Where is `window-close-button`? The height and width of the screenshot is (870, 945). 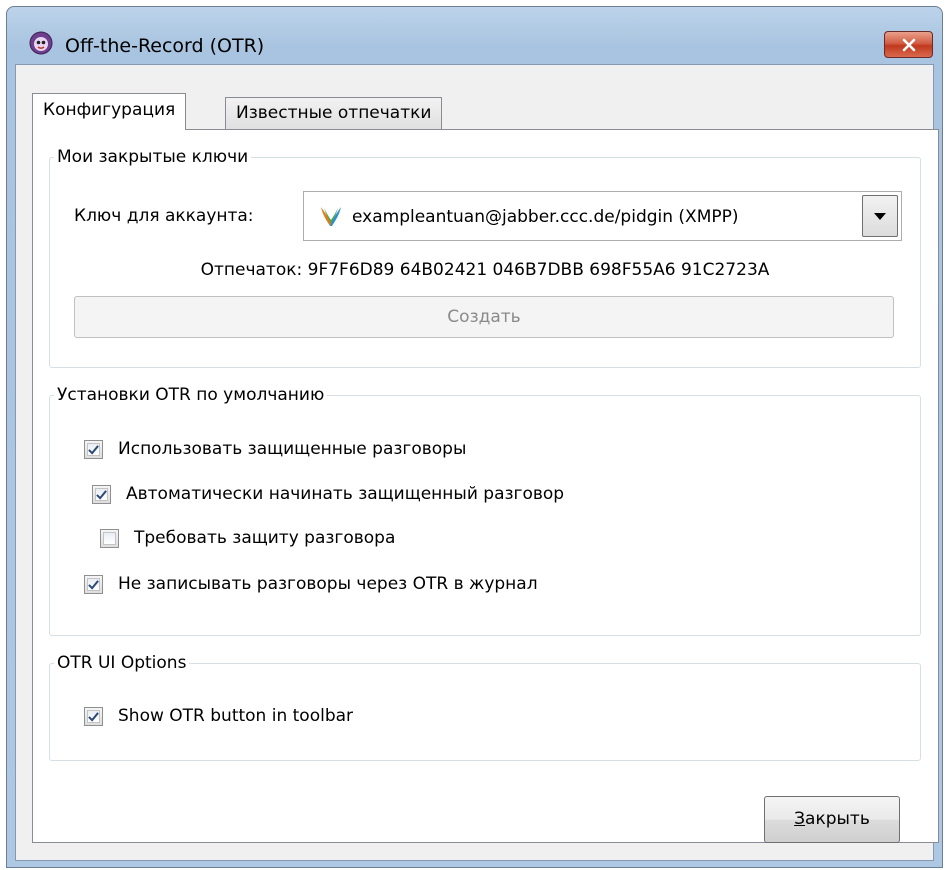
window-close-button is located at coordinates (908, 44).